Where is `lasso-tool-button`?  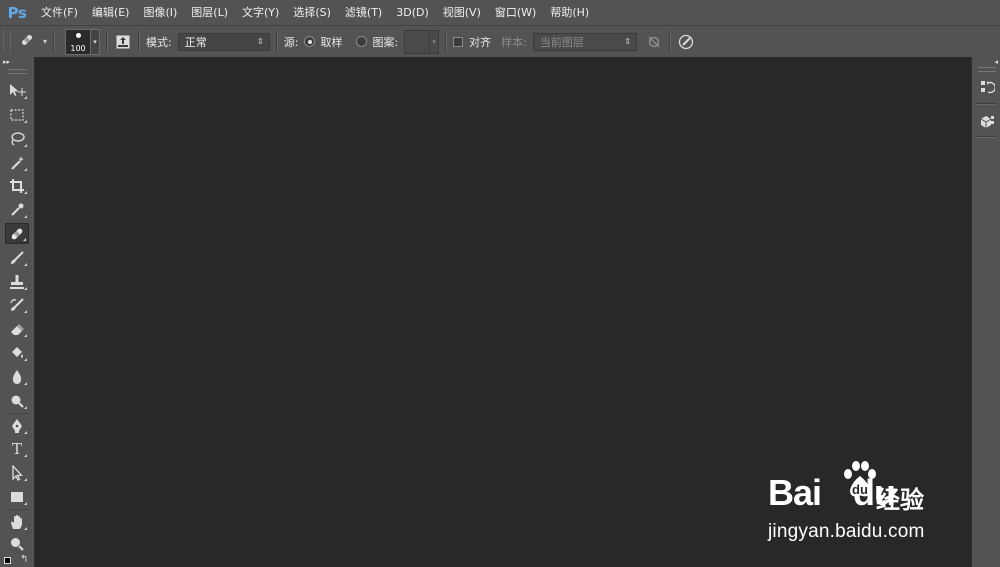 lasso-tool-button is located at coordinates (17, 138).